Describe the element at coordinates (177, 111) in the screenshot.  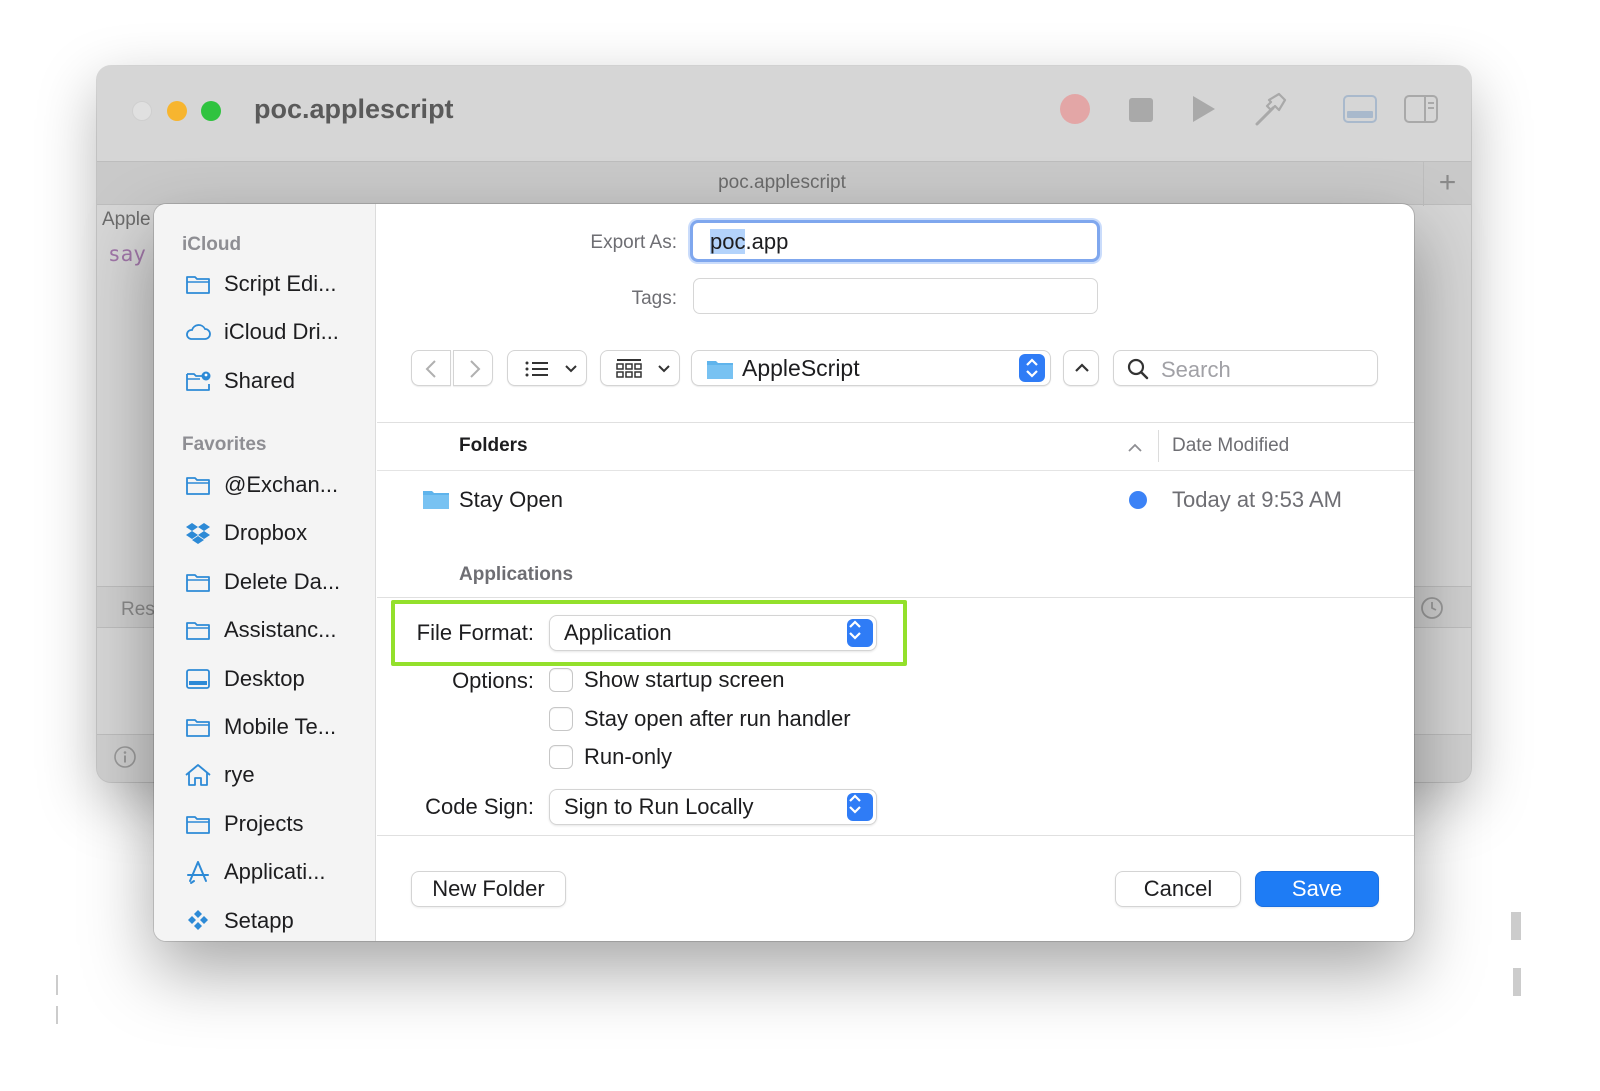
I see `minimize-window-button` at that location.